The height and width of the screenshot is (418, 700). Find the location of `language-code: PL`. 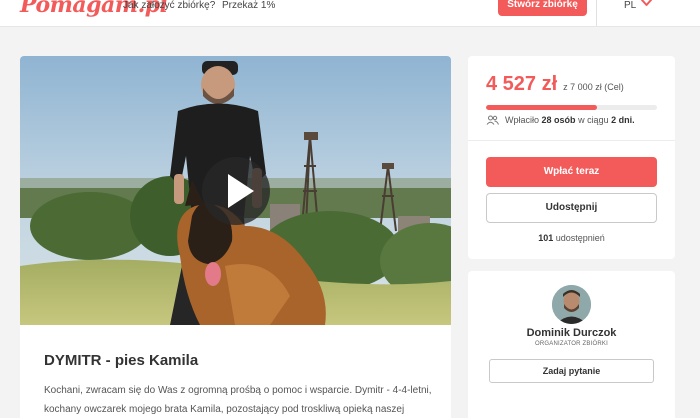

language-code: PL is located at coordinates (630, 5).